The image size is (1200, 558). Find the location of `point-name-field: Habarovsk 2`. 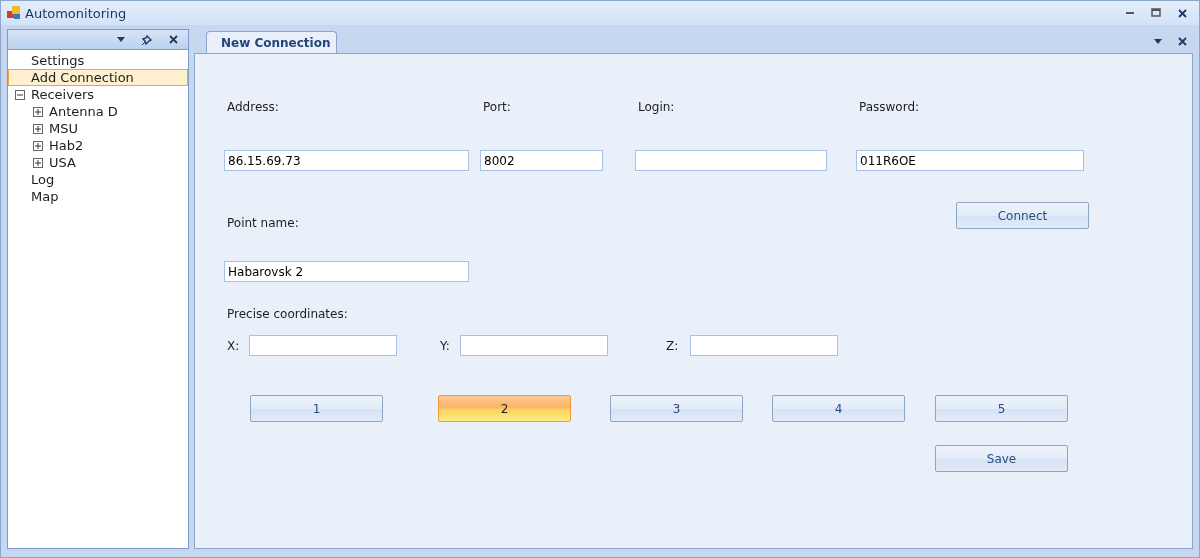

point-name-field: Habarovsk 2 is located at coordinates (346, 271).